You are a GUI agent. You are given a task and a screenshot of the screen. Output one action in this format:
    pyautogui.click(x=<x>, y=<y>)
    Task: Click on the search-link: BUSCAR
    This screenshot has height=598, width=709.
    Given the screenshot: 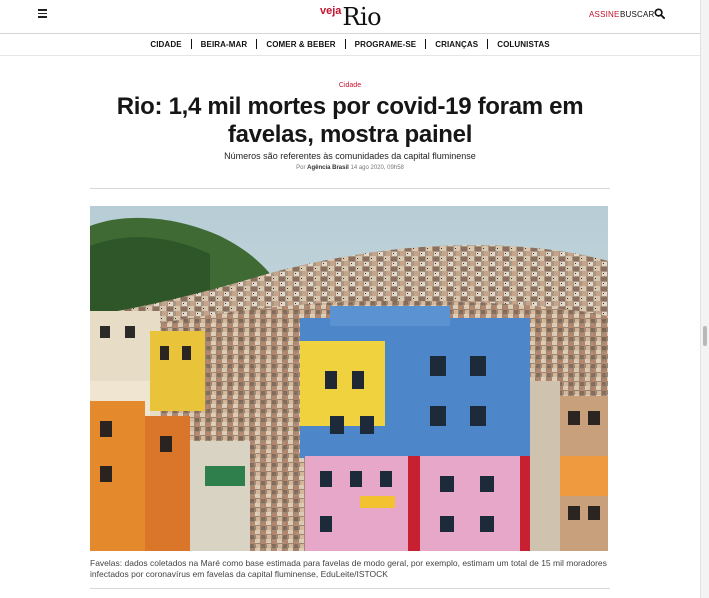 What is the action you would take?
    pyautogui.click(x=637, y=14)
    